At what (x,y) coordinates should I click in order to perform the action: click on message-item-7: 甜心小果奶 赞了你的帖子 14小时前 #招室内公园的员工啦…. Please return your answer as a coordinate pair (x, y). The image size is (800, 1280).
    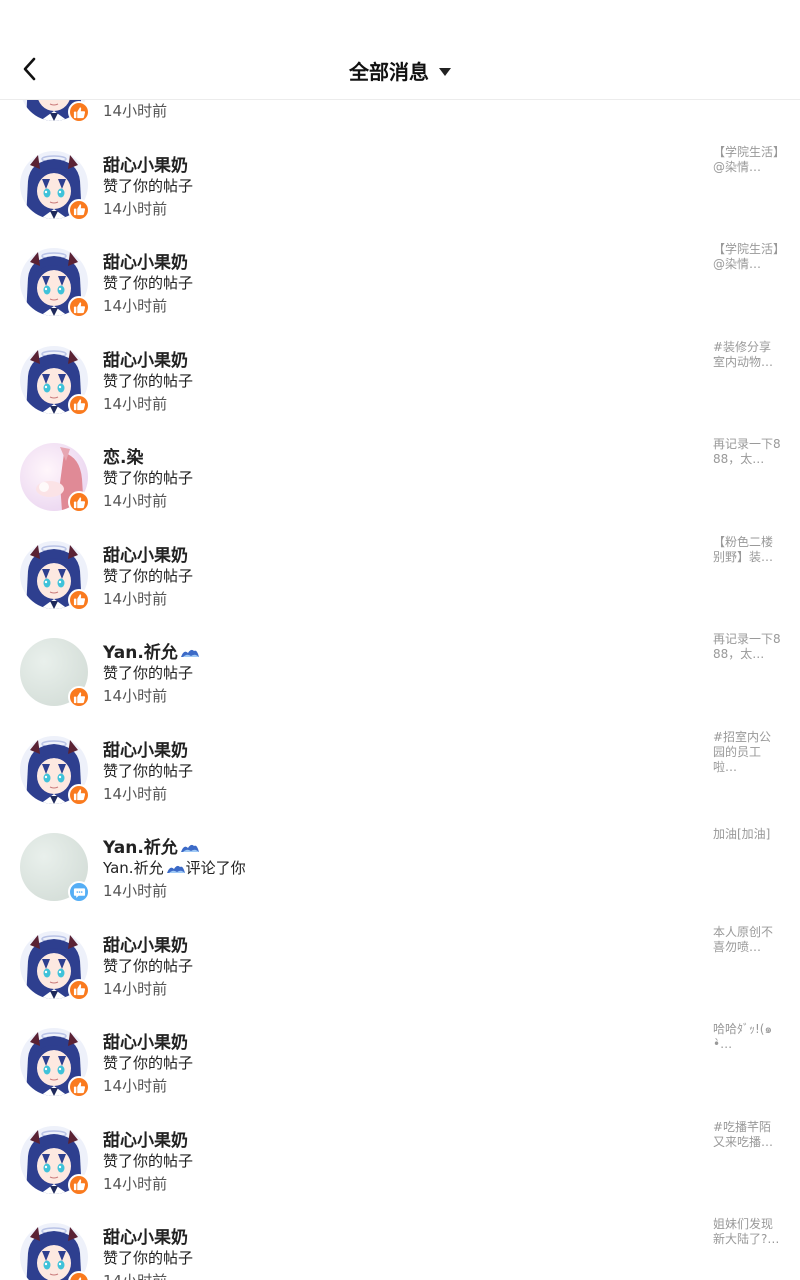
    Looking at the image, I should click on (400, 771).